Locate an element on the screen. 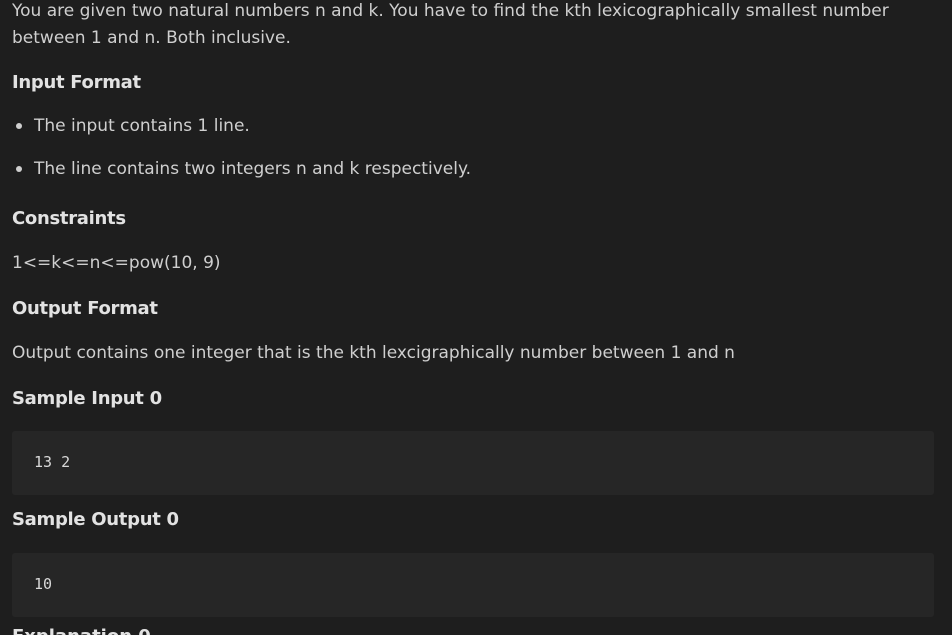 The width and height of the screenshot is (952, 635). input-format-bullet: The input contains 1 line. is located at coordinates (131, 126).